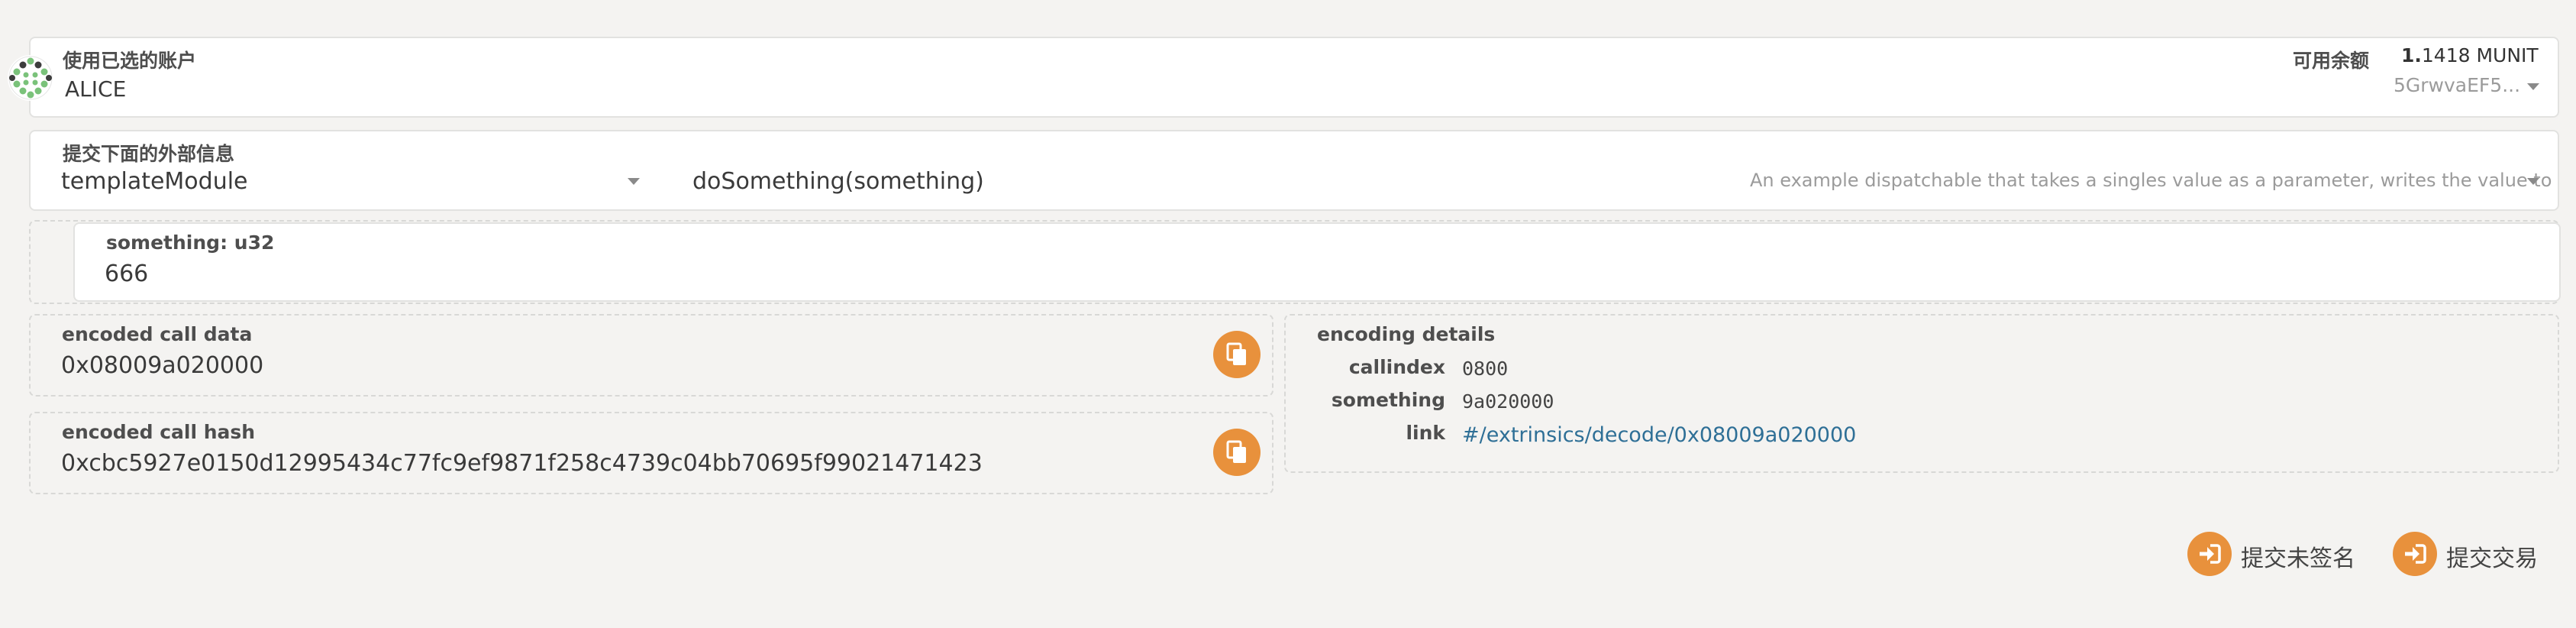  I want to click on call-data-value: 0x08009a020000, so click(162, 365).